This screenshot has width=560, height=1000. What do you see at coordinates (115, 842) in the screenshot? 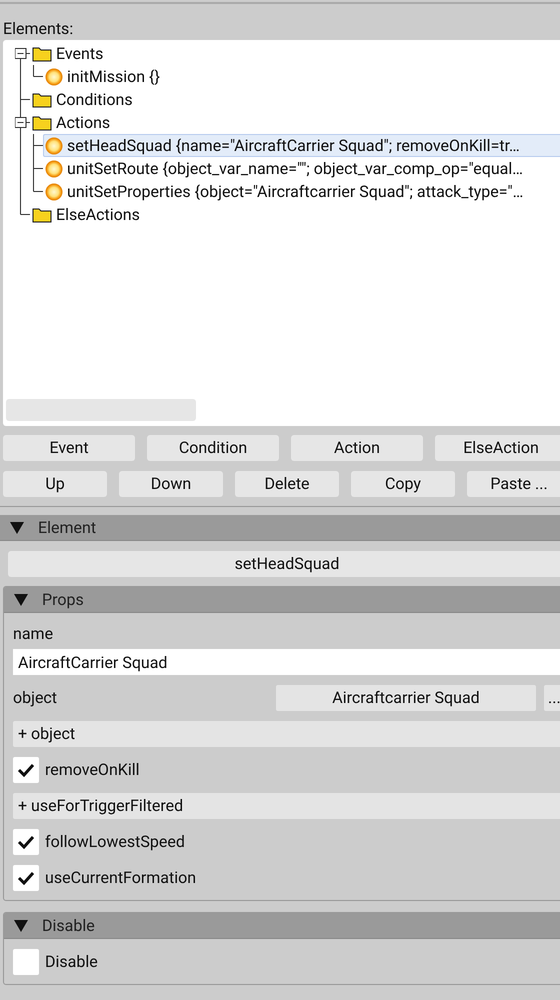
I see `checkbox-label: followLowestSpeed` at bounding box center [115, 842].